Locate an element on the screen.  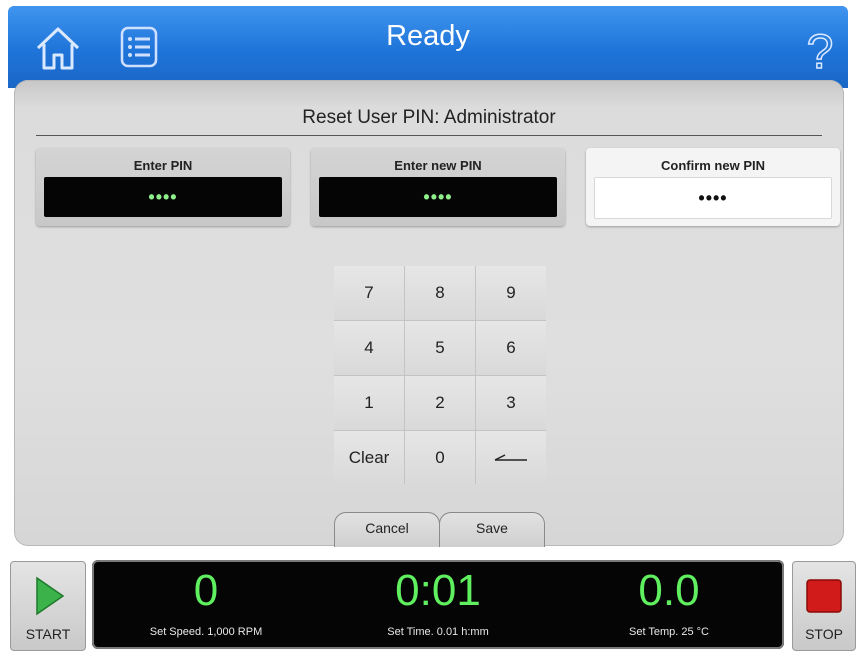
enter-pin-field: Enter PIN •••• is located at coordinates (163, 187).